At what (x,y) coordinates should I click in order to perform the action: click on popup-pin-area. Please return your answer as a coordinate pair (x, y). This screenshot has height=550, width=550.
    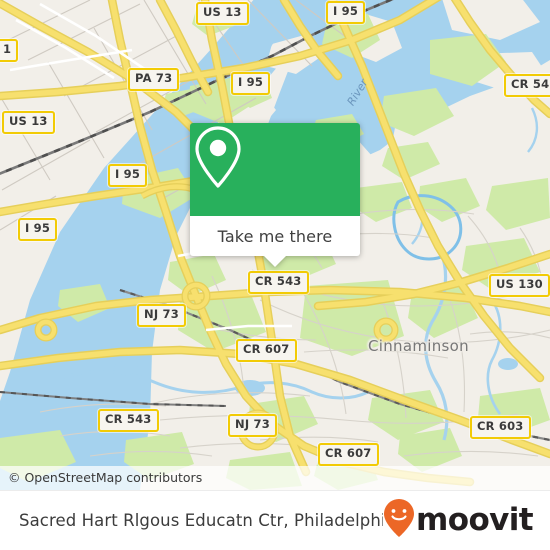
    Looking at the image, I should click on (275, 169).